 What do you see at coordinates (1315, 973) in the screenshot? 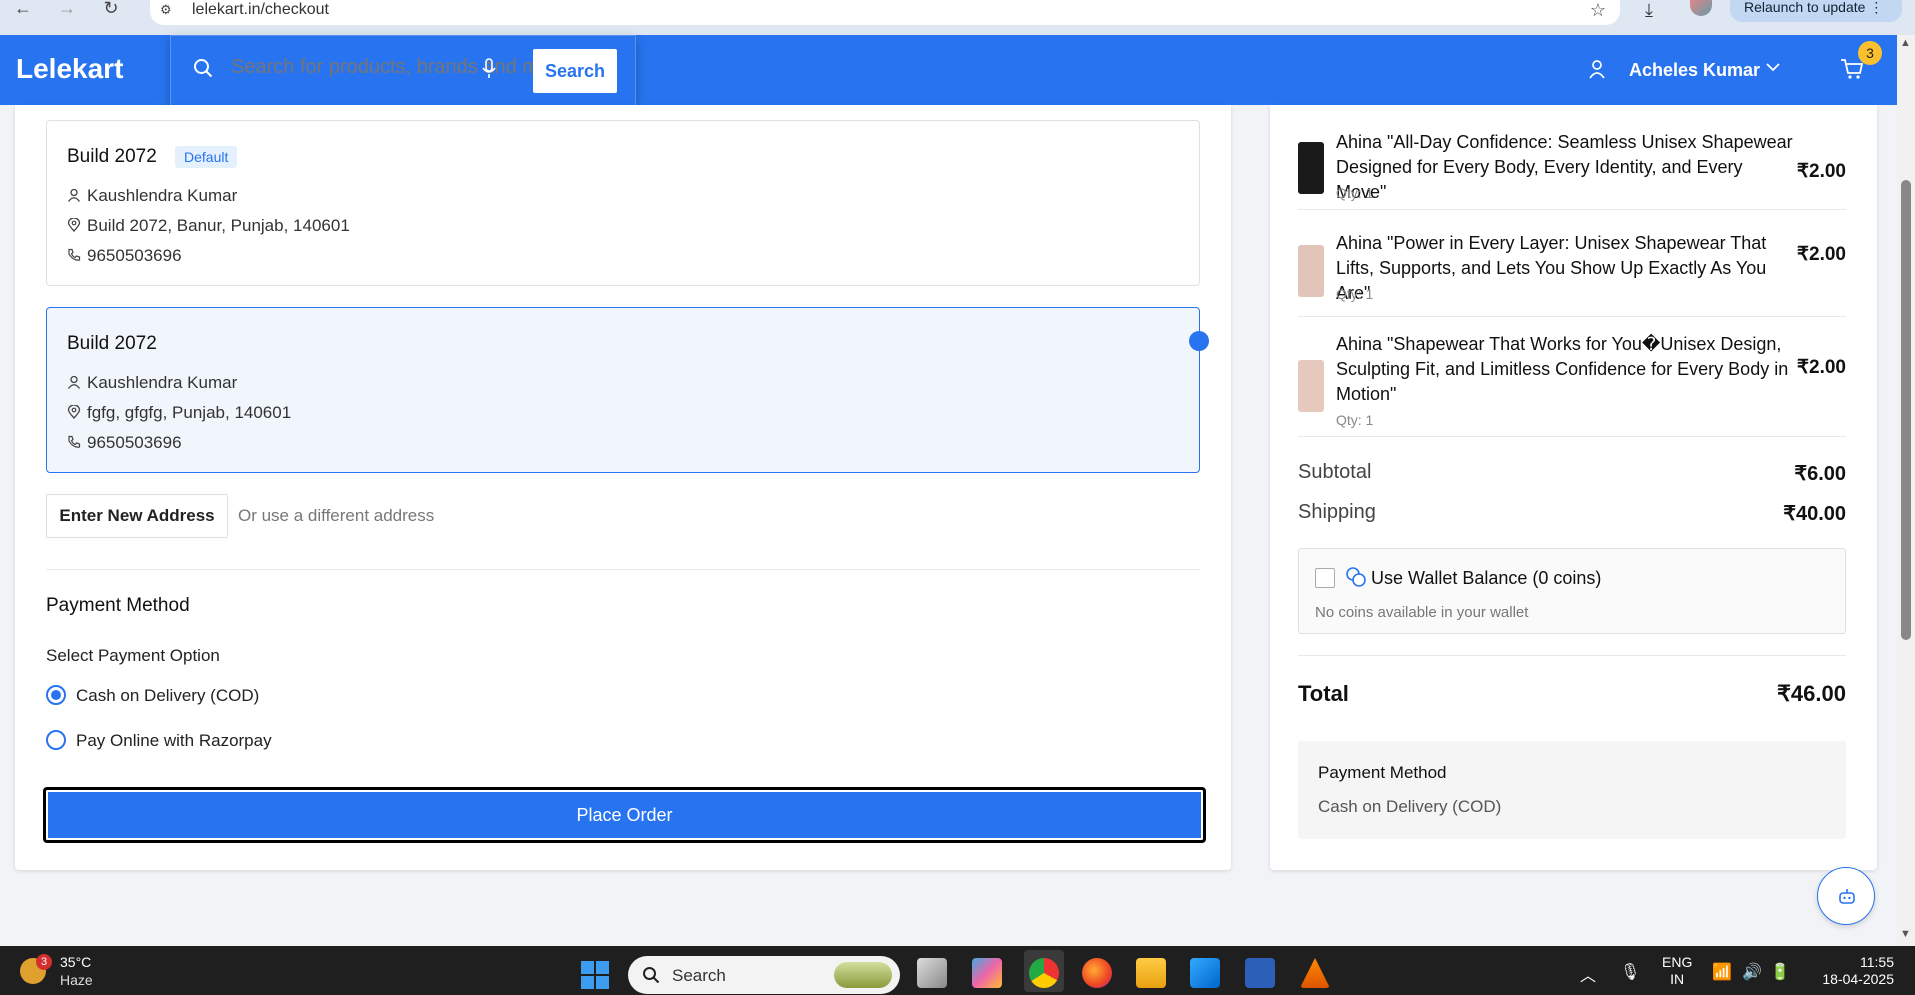
I see `vlc-icon` at bounding box center [1315, 973].